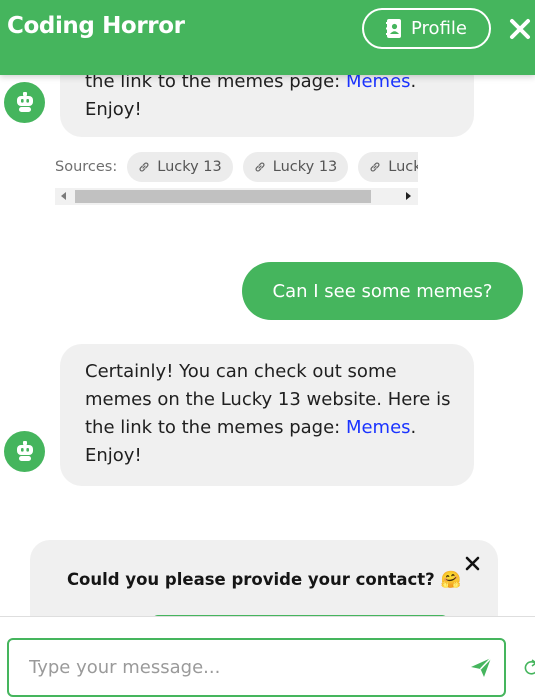 The width and height of the screenshot is (535, 698). I want to click on composer, so click(267, 657).